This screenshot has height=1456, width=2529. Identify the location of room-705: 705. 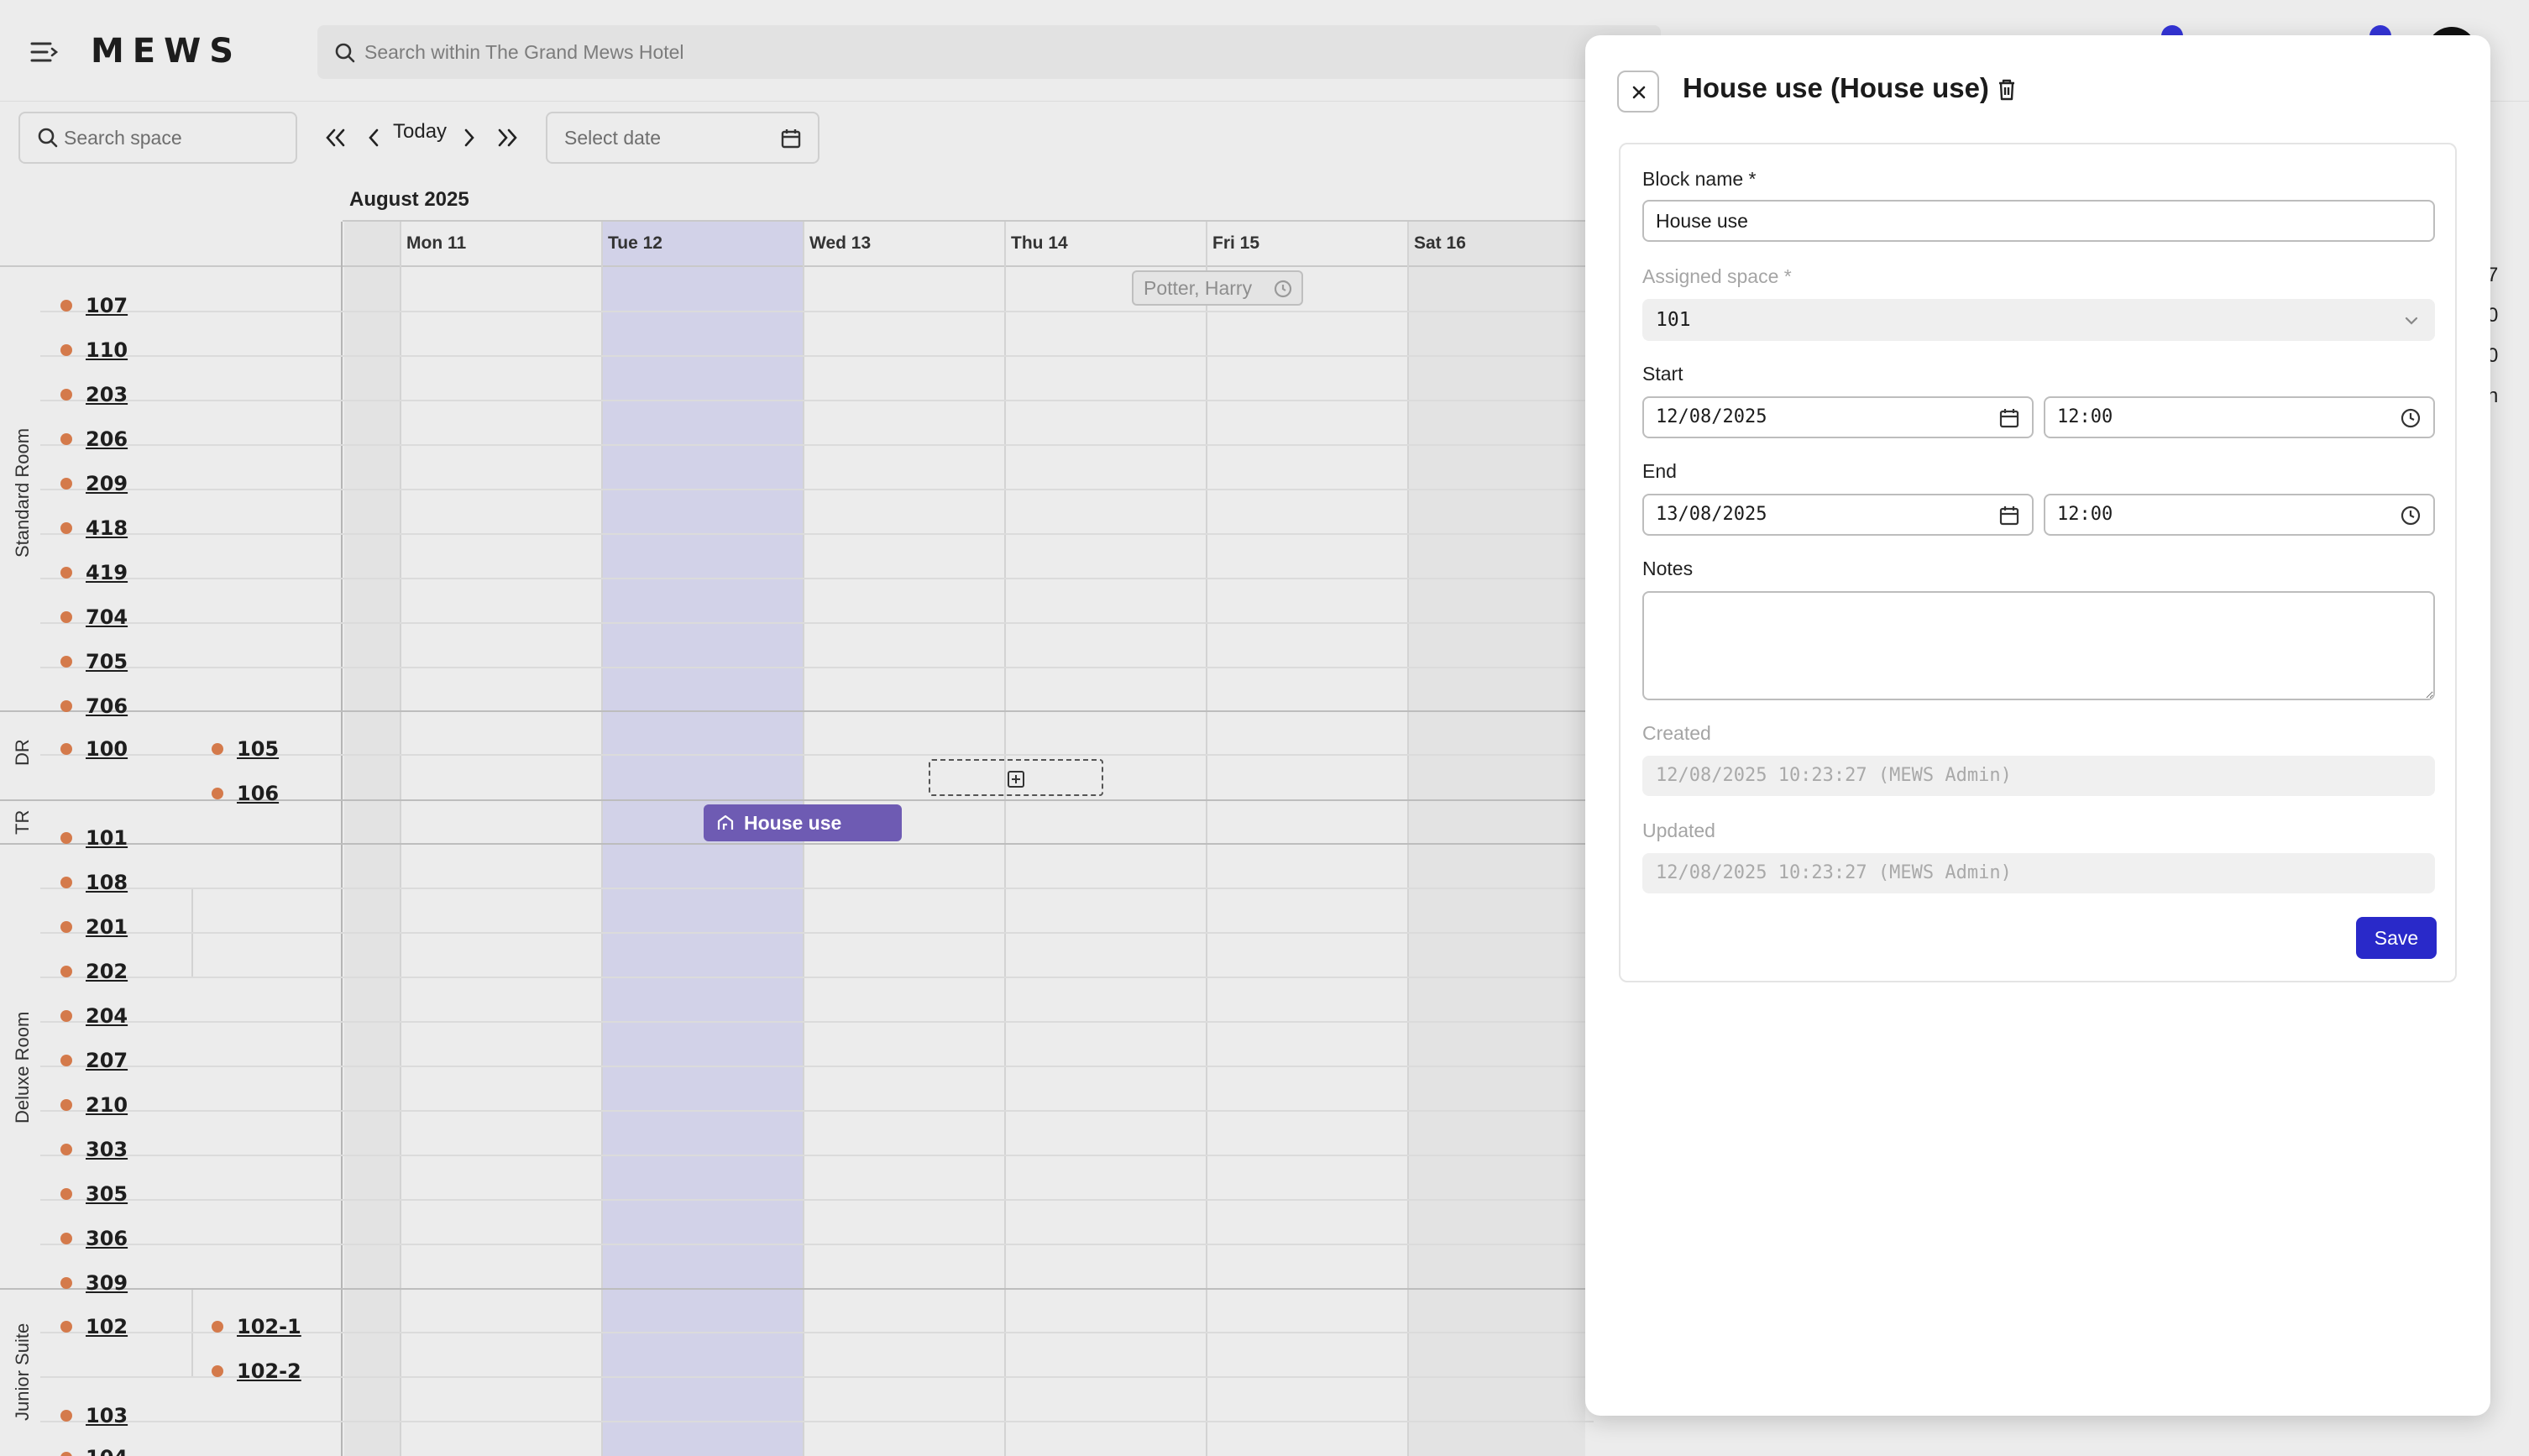
(94, 661).